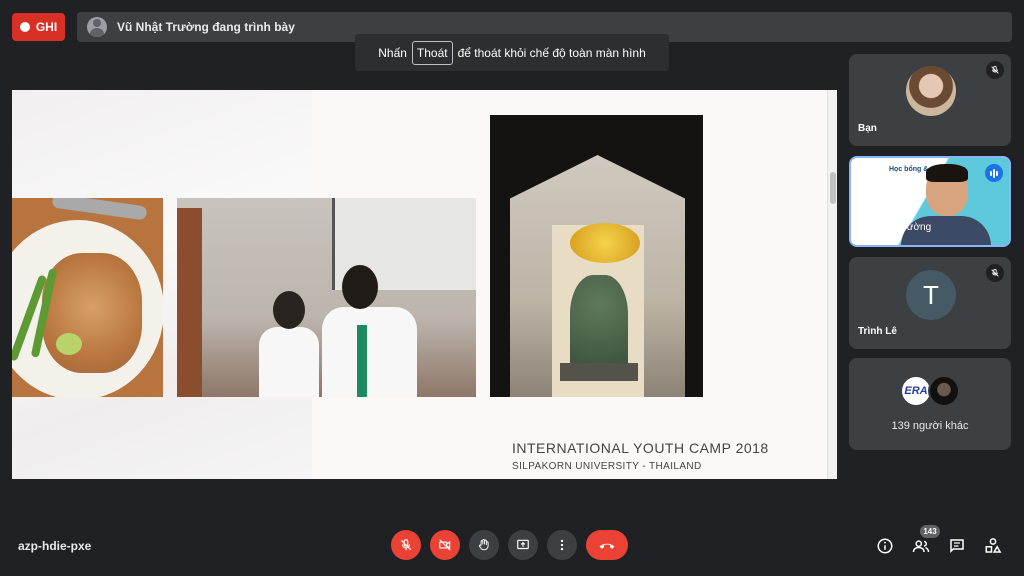 Image resolution: width=1024 pixels, height=576 pixels. Describe the element at coordinates (46, 27) in the screenshot. I see `recording-label: GHI` at that location.